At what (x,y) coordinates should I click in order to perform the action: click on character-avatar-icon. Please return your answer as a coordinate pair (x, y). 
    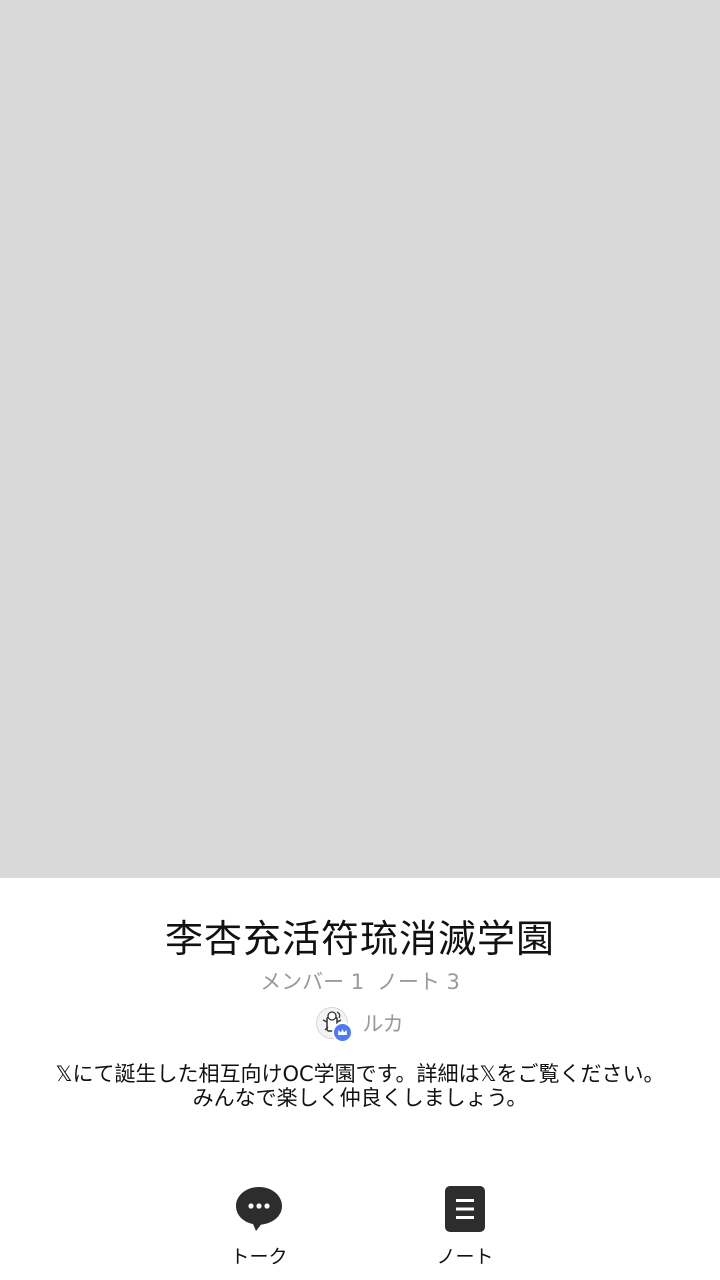
    Looking at the image, I should click on (335, 1025).